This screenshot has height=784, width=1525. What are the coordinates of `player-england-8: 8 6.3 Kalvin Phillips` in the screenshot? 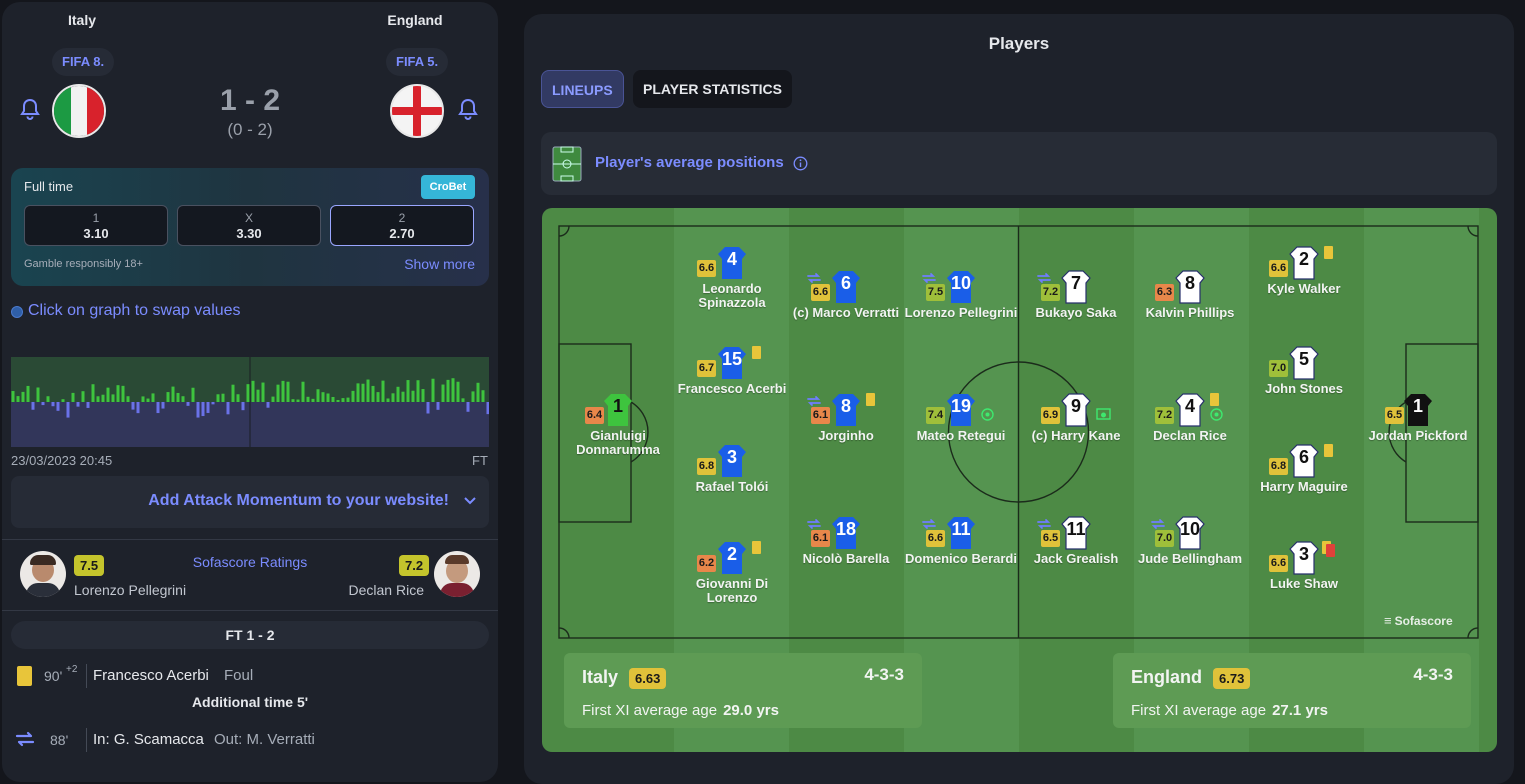 It's located at (1190, 295).